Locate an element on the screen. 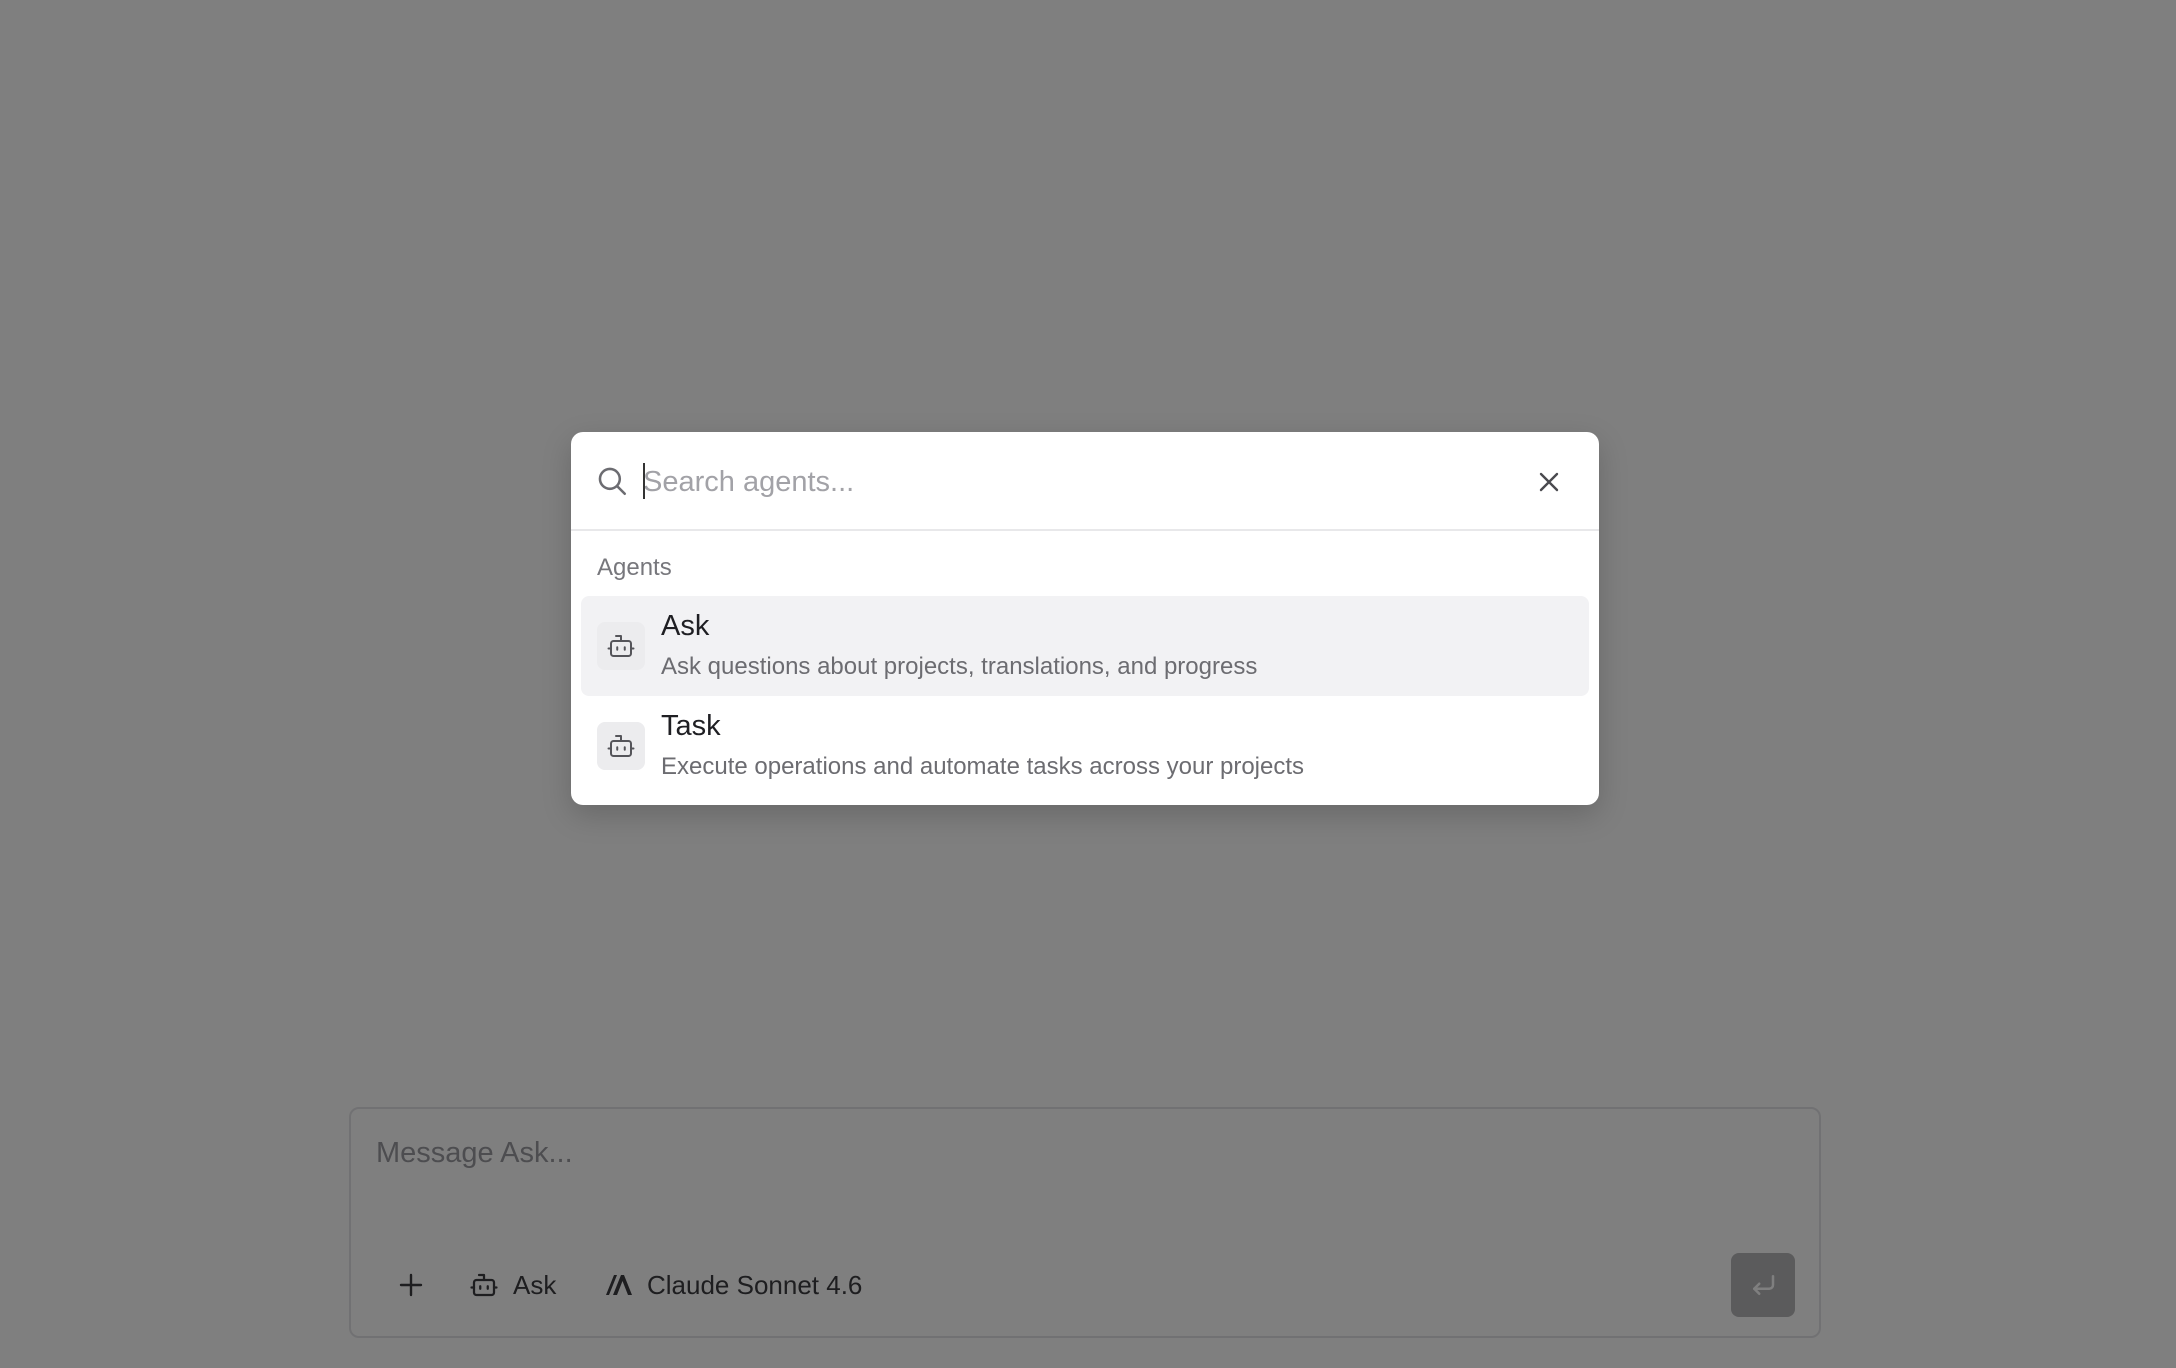  close-button is located at coordinates (1549, 482).